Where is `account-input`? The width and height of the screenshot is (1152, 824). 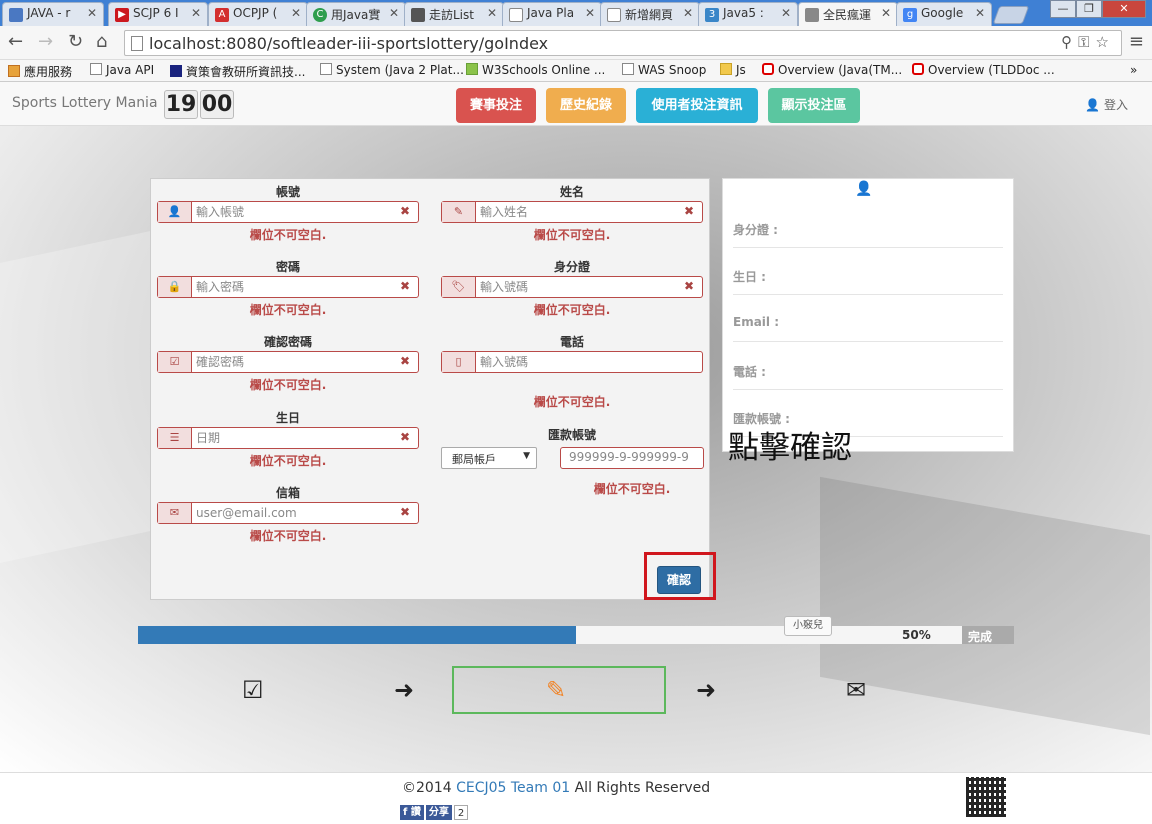
account-input is located at coordinates (291, 212).